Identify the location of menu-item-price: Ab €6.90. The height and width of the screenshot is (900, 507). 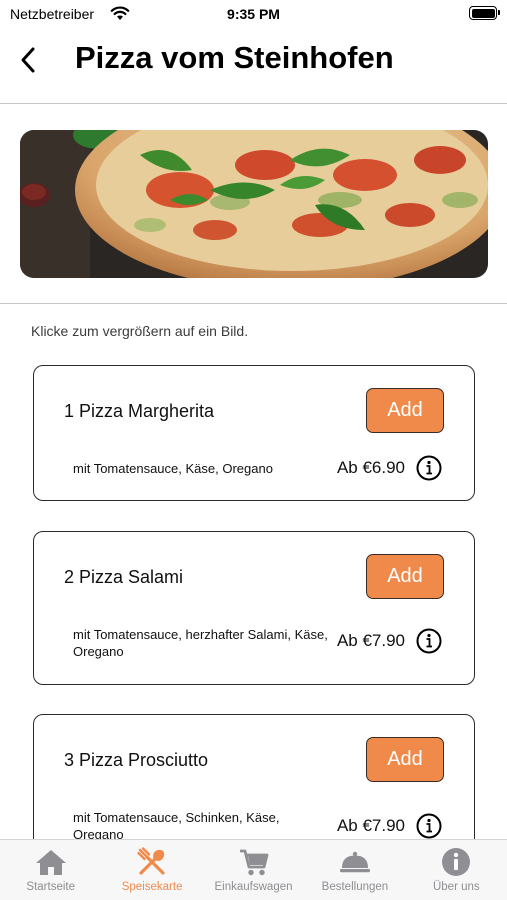
(370, 467).